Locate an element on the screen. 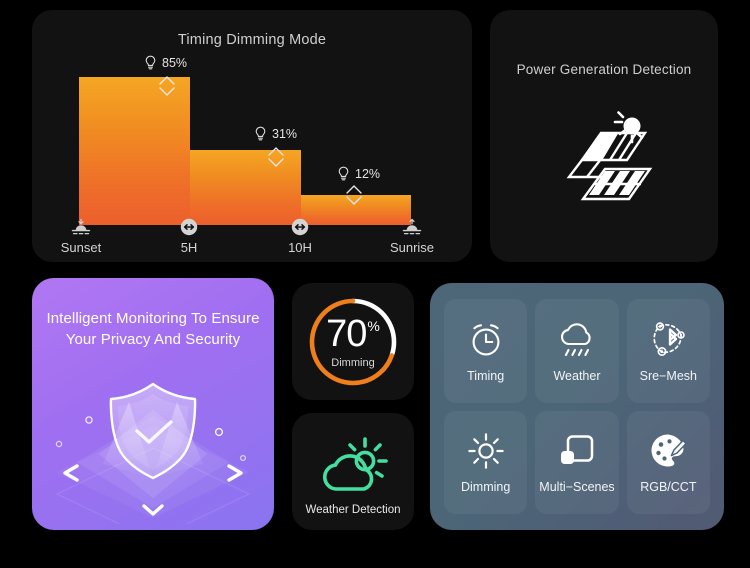 The height and width of the screenshot is (568, 750). axis-tick-10h: 10H is located at coordinates (300, 236).